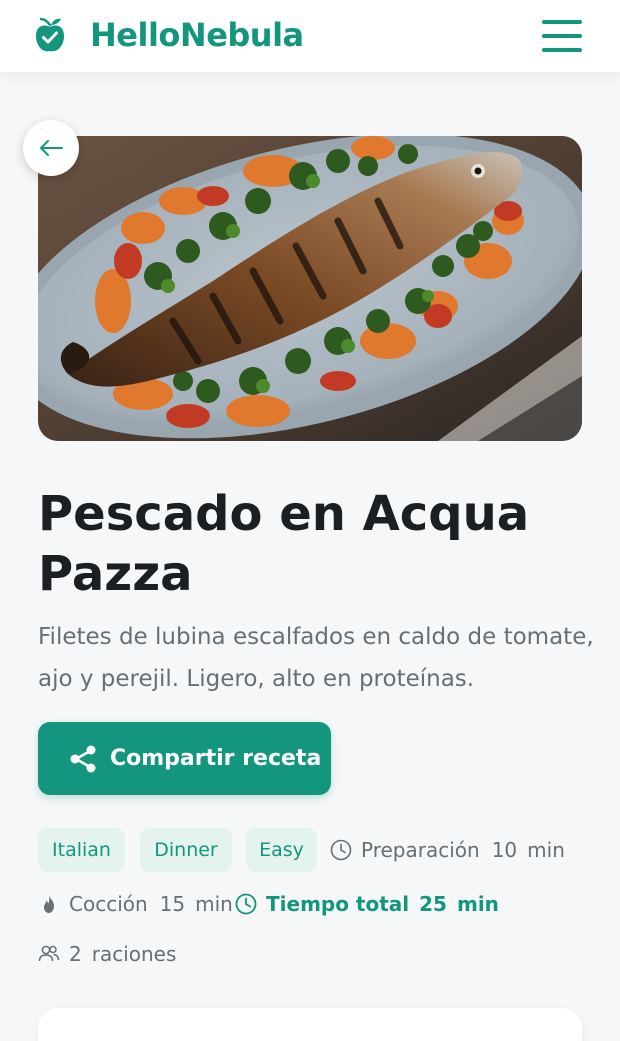  What do you see at coordinates (310, 1024) in the screenshot?
I see `recipe-details-card` at bounding box center [310, 1024].